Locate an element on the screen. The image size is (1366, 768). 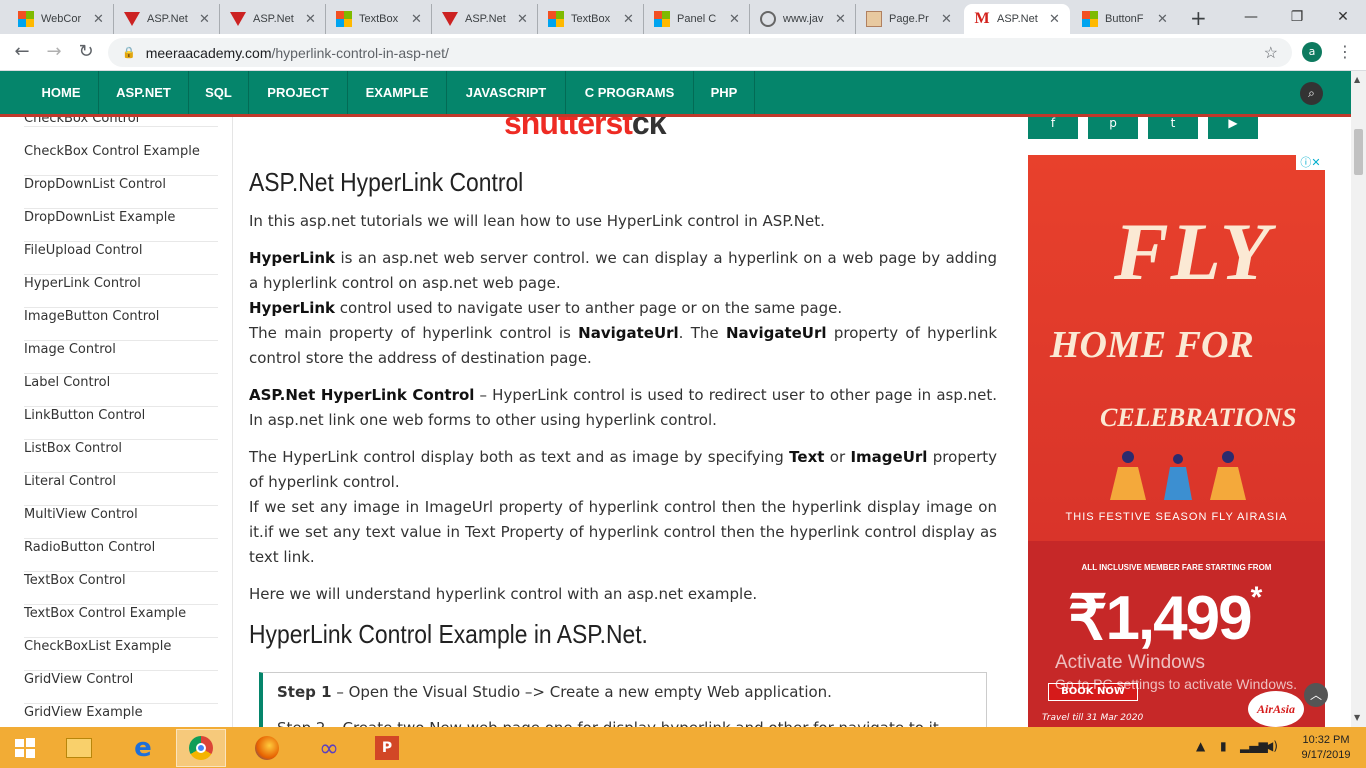
section-heading: HyperLink Control Example in ASP.Net. is located at coordinates (448, 634).